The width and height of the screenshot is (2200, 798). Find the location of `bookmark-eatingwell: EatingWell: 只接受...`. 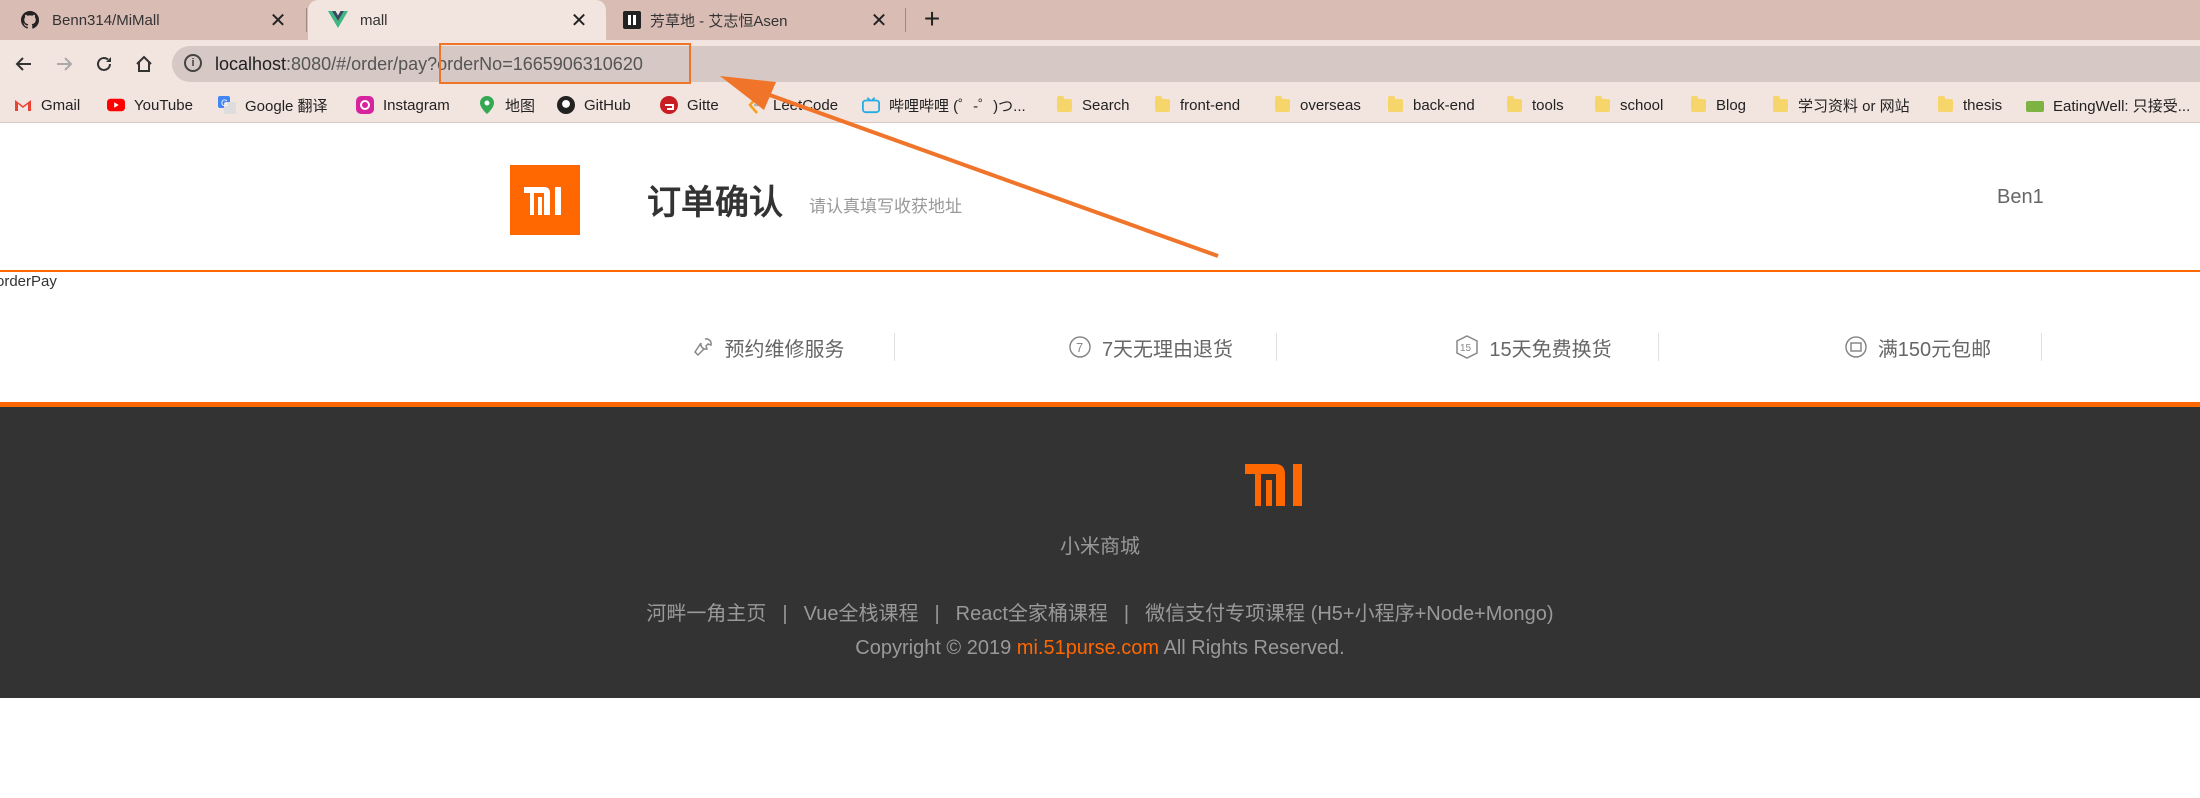

bookmark-eatingwell: EatingWell: 只接受... is located at coordinates (2108, 105).